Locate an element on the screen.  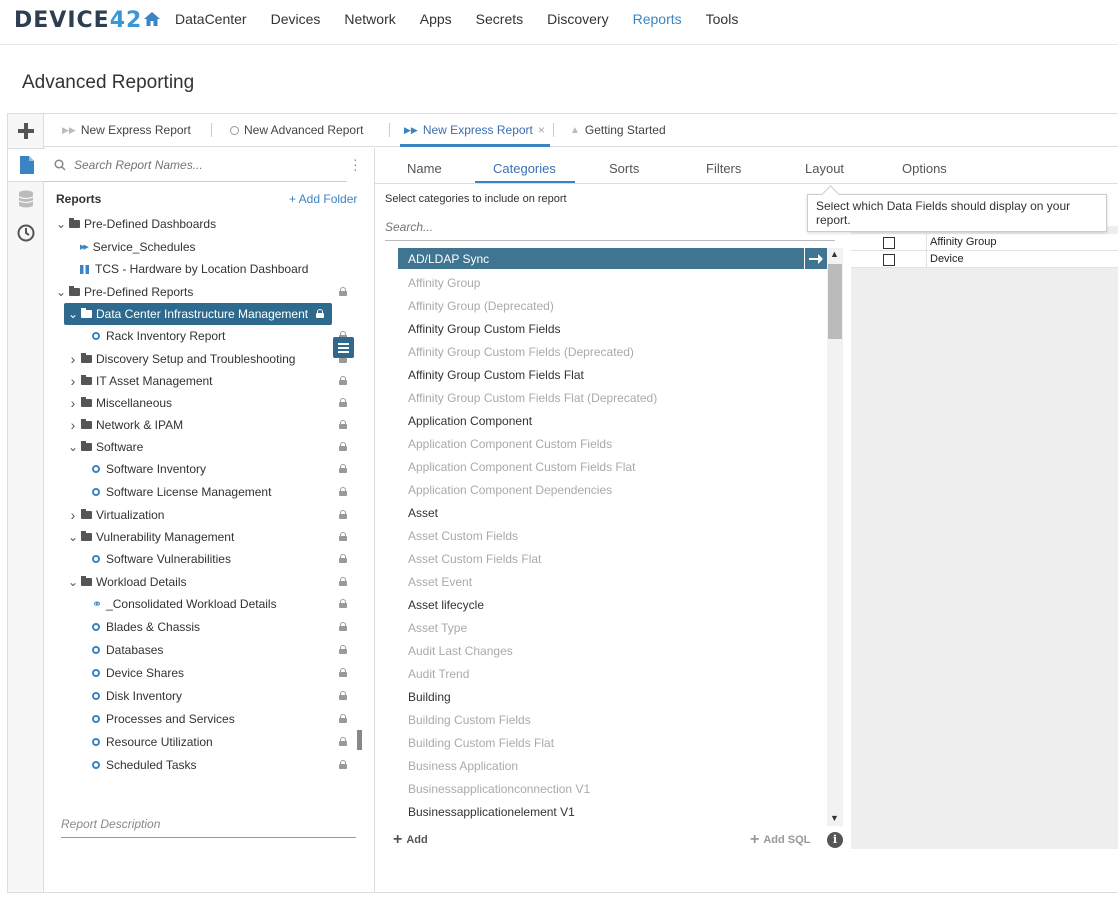
category-item: Audit Last Changes is located at coordinates (460, 650).